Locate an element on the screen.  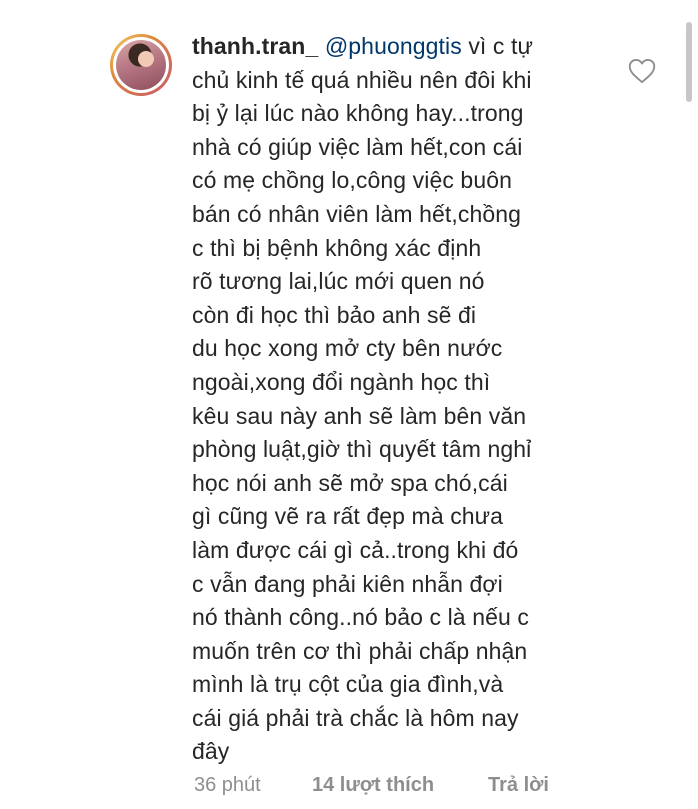
likes-count-link: 14 lượt thích is located at coordinates (400, 785).